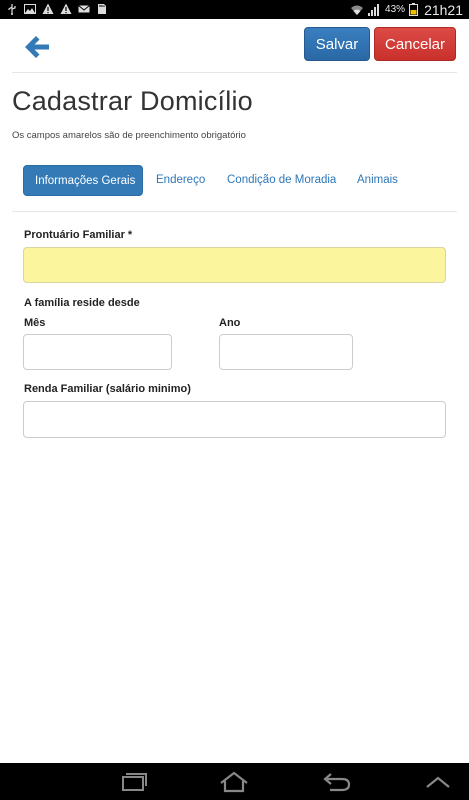 Image resolution: width=469 pixels, height=800 pixels. Describe the element at coordinates (234, 419) in the screenshot. I see `renda-input` at that location.